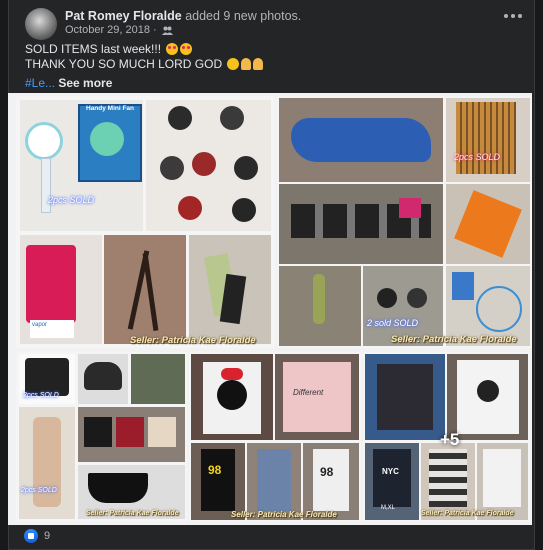 Image resolution: width=543 pixels, height=550 pixels. What do you see at coordinates (183, 16) in the screenshot?
I see `post-header: Pat Romey Floralde added 9 new photos.` at bounding box center [183, 16].